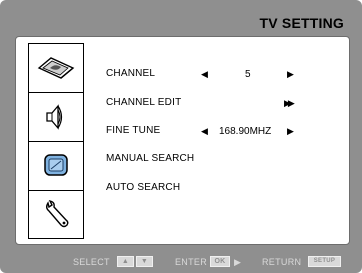 This screenshot has width=362, height=273. I want to click on page-title: TV SETTING, so click(301, 23).